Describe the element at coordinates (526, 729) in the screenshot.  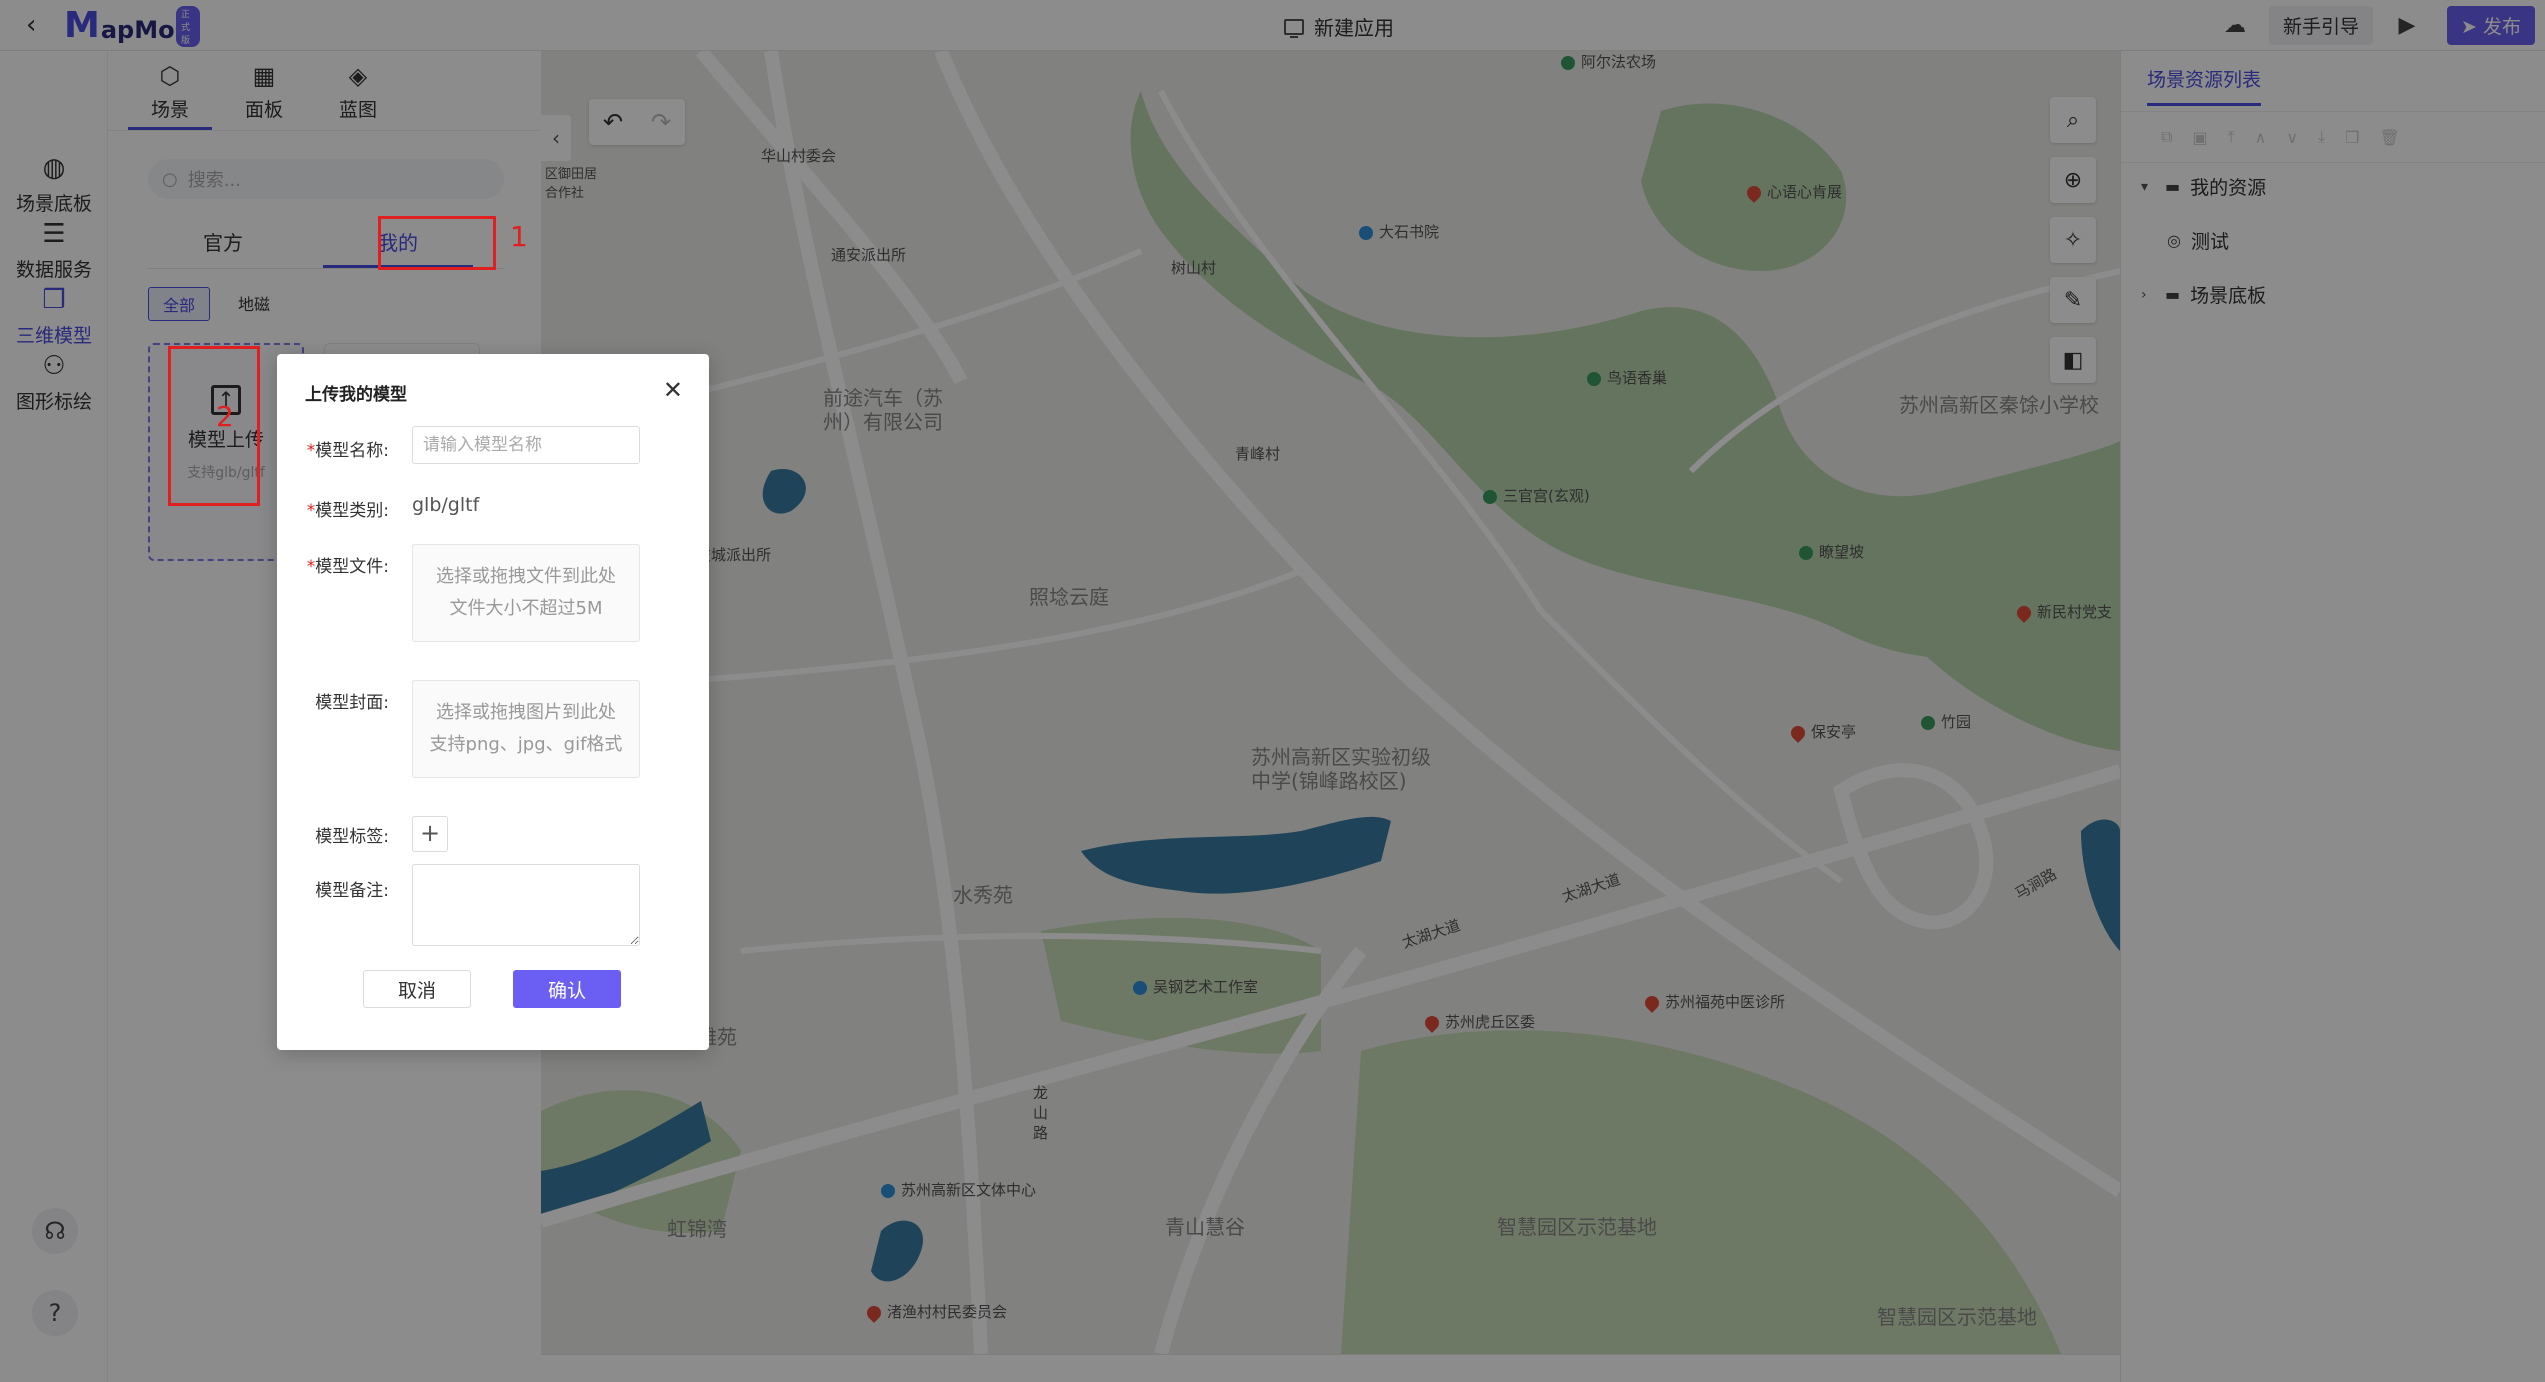
I see `model-cover-dropzone: 选择或拖拽图片到此处 支持png、jpg、gif格式` at that location.